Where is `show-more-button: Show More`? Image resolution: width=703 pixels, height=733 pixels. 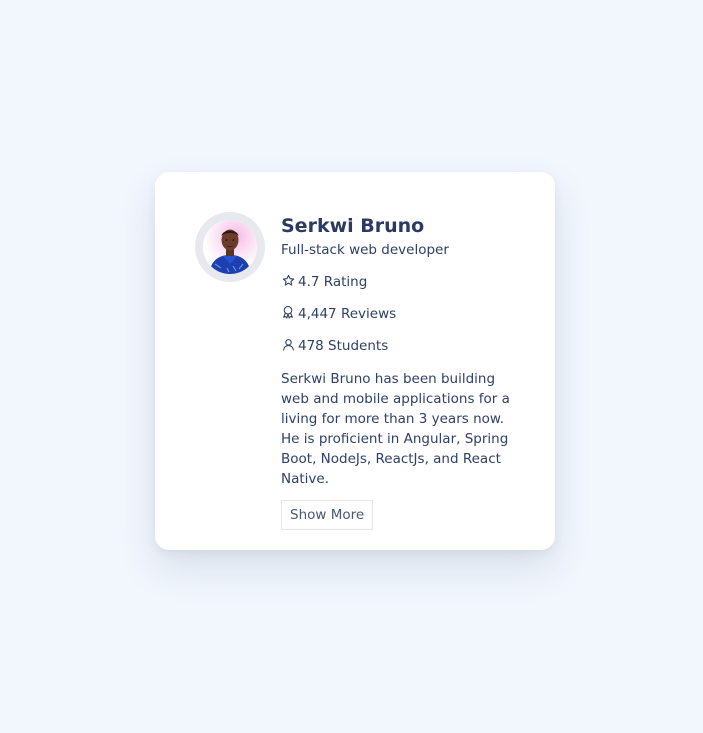
show-more-button: Show More is located at coordinates (327, 515).